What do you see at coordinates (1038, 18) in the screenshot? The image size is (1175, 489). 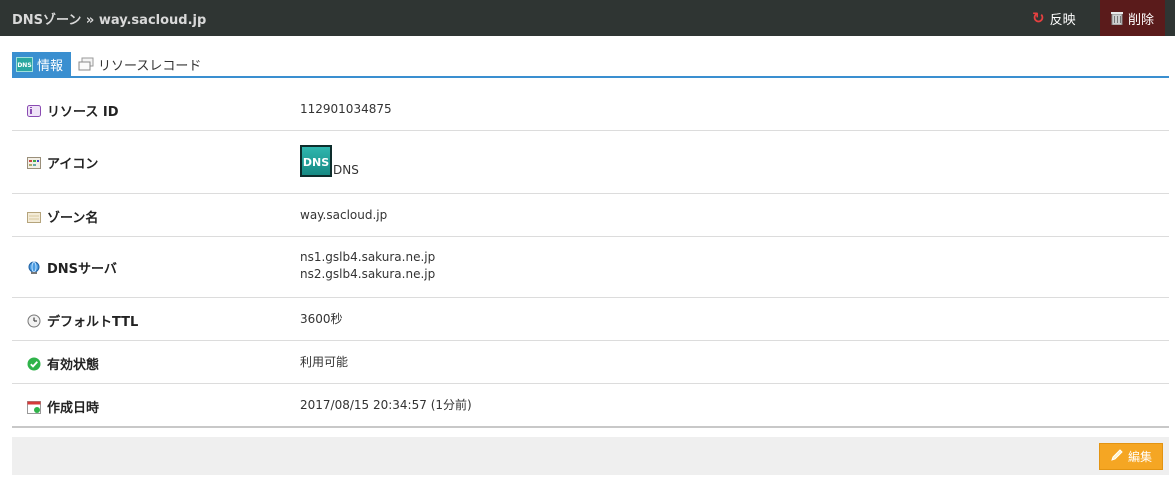 I see `refresh-icon: ↻` at bounding box center [1038, 18].